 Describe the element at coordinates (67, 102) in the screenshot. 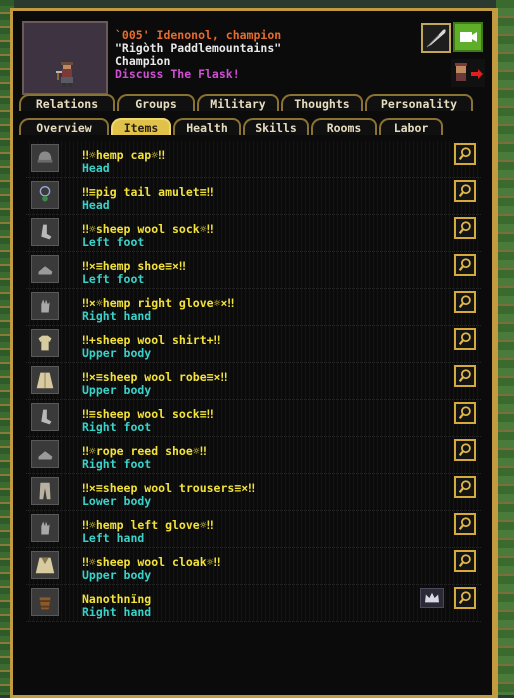

I see `tab-relations: Relations` at that location.